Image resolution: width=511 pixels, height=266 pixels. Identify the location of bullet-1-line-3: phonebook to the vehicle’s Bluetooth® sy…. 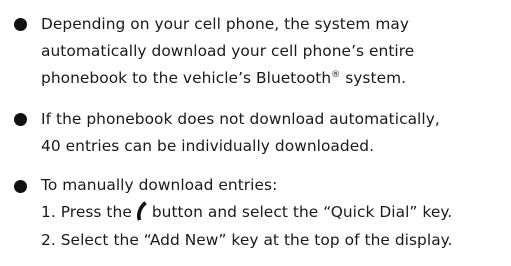
(223, 78).